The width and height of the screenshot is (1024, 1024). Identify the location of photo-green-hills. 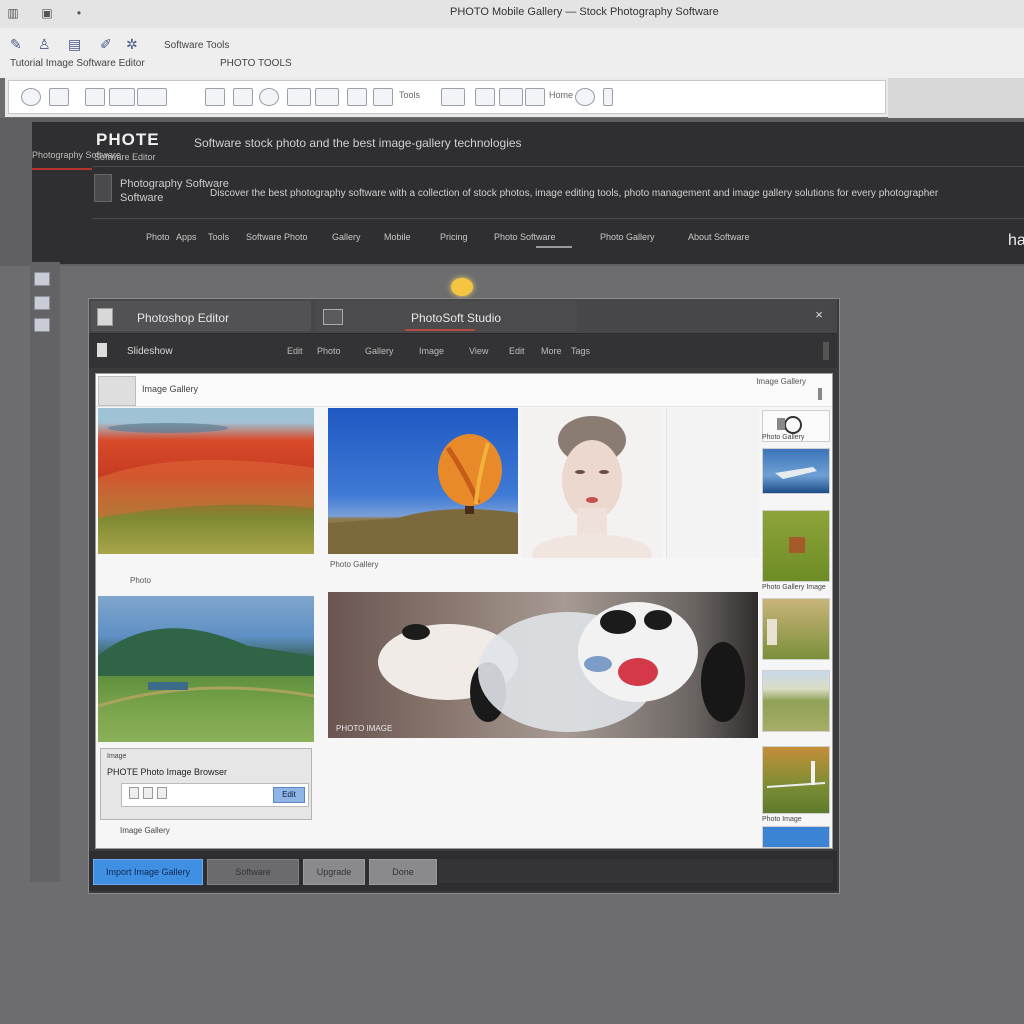
(206, 669).